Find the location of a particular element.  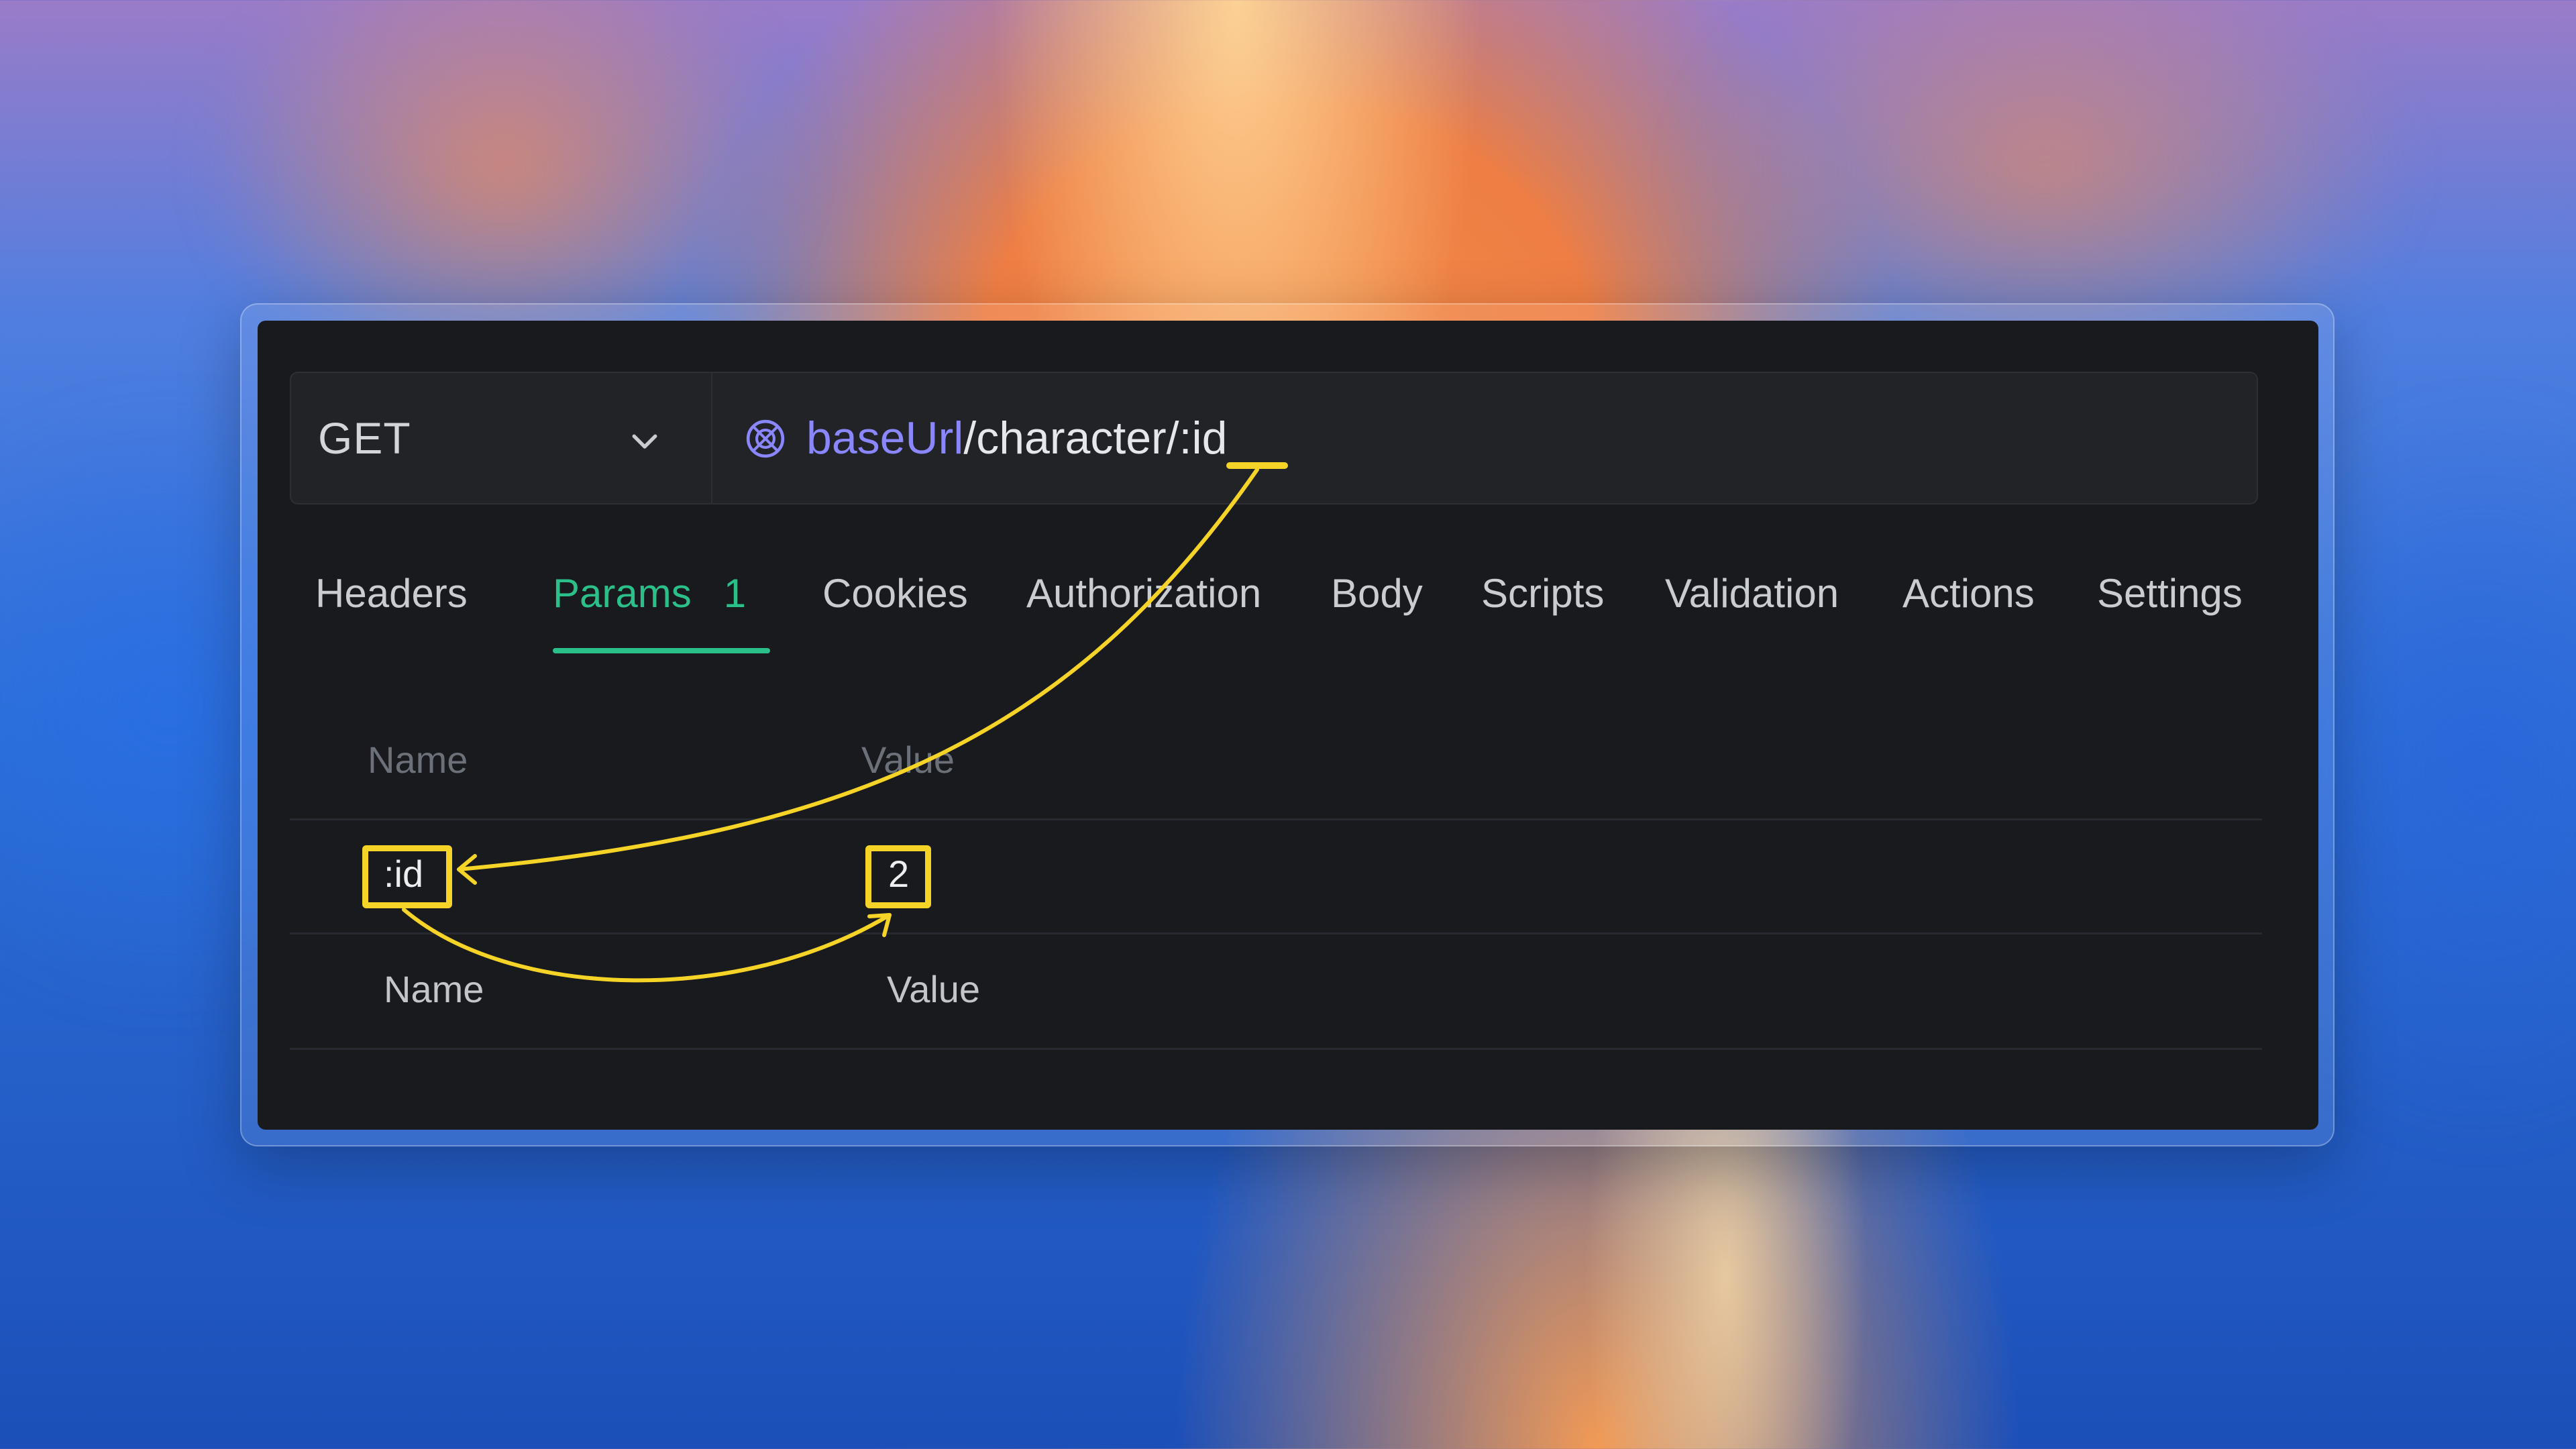

tab-settings: Settings is located at coordinates (2170, 593).